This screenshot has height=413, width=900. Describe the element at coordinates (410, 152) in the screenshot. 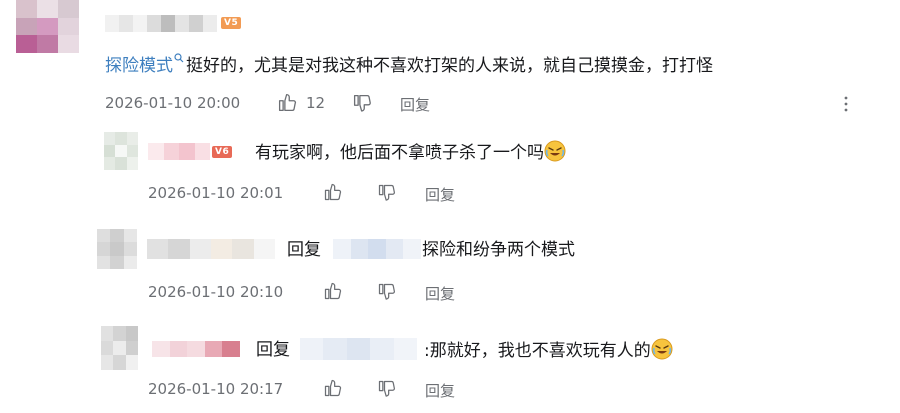

I see `reply-content: 有玩家啊，他后面不拿喷子杀了一个吗` at that location.